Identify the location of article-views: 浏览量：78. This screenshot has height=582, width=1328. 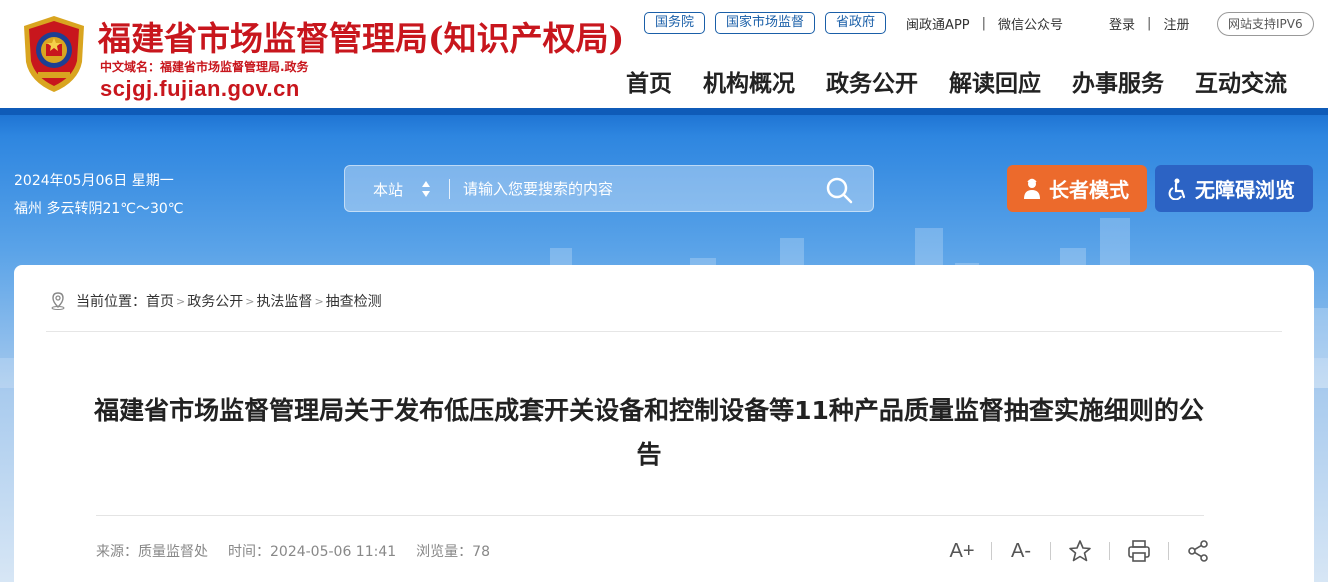
(453, 552).